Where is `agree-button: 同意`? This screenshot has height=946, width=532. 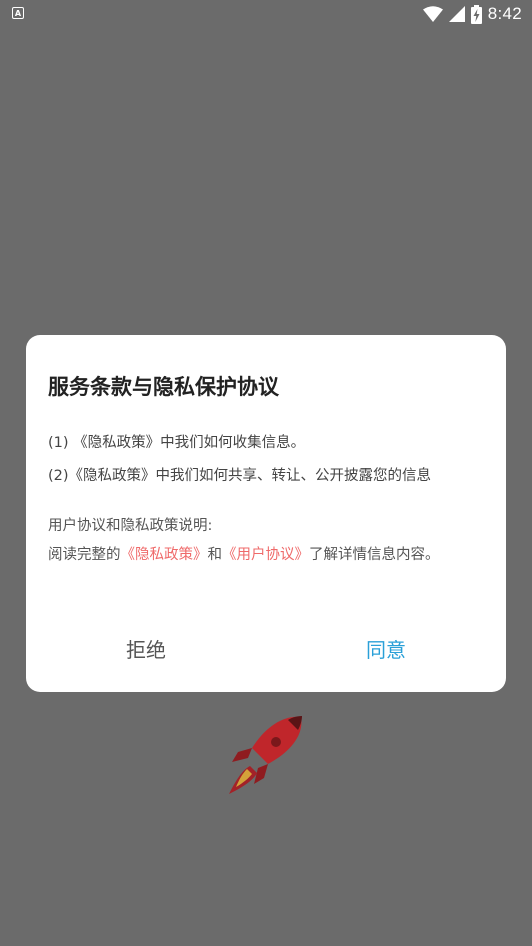
agree-button: 同意 is located at coordinates (386, 648).